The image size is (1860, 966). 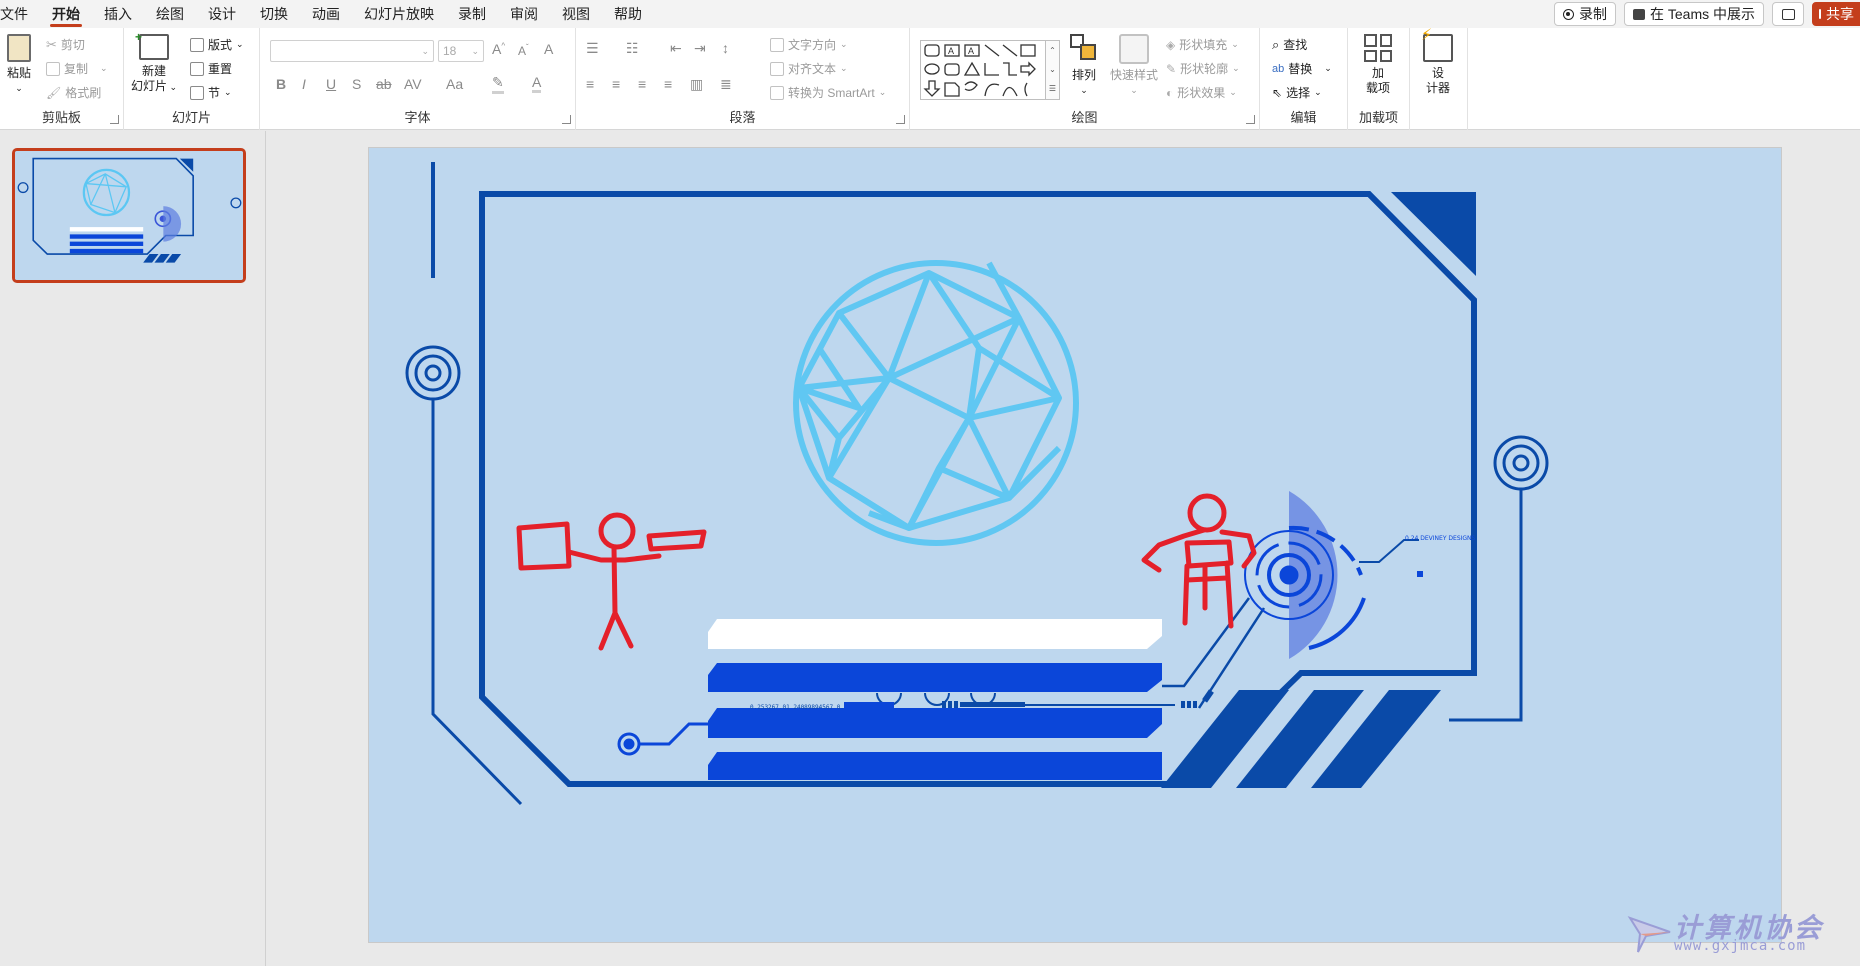 What do you see at coordinates (566, 119) in the screenshot?
I see `font-dialog-launcher` at bounding box center [566, 119].